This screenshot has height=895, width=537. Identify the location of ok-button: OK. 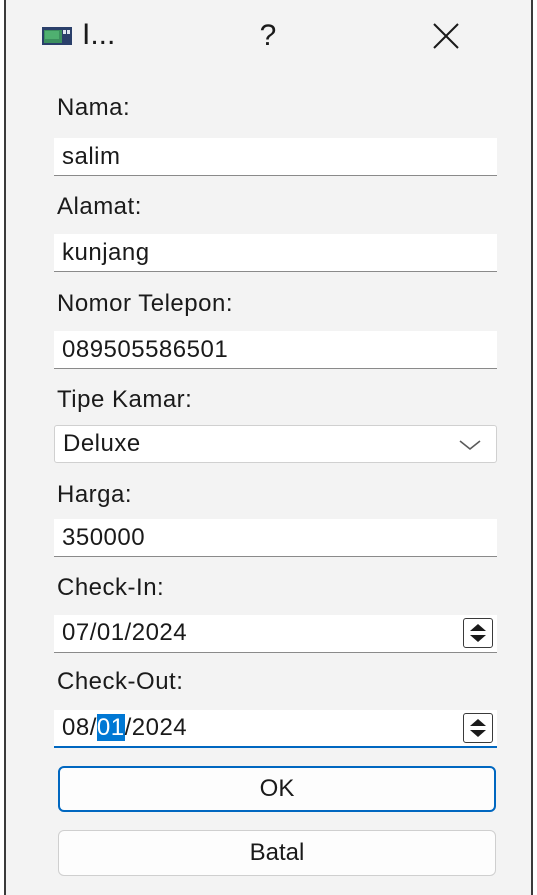
(277, 789).